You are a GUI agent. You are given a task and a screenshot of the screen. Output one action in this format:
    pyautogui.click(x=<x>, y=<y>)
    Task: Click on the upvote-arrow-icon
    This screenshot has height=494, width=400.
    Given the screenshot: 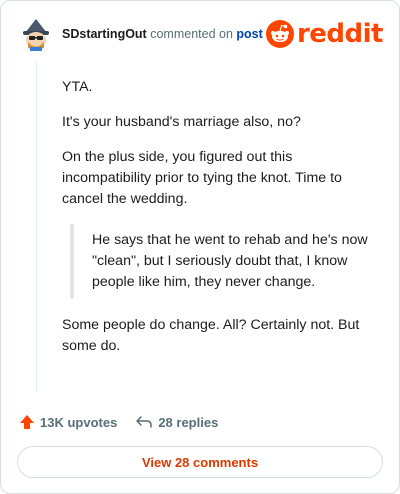 What is the action you would take?
    pyautogui.click(x=27, y=422)
    